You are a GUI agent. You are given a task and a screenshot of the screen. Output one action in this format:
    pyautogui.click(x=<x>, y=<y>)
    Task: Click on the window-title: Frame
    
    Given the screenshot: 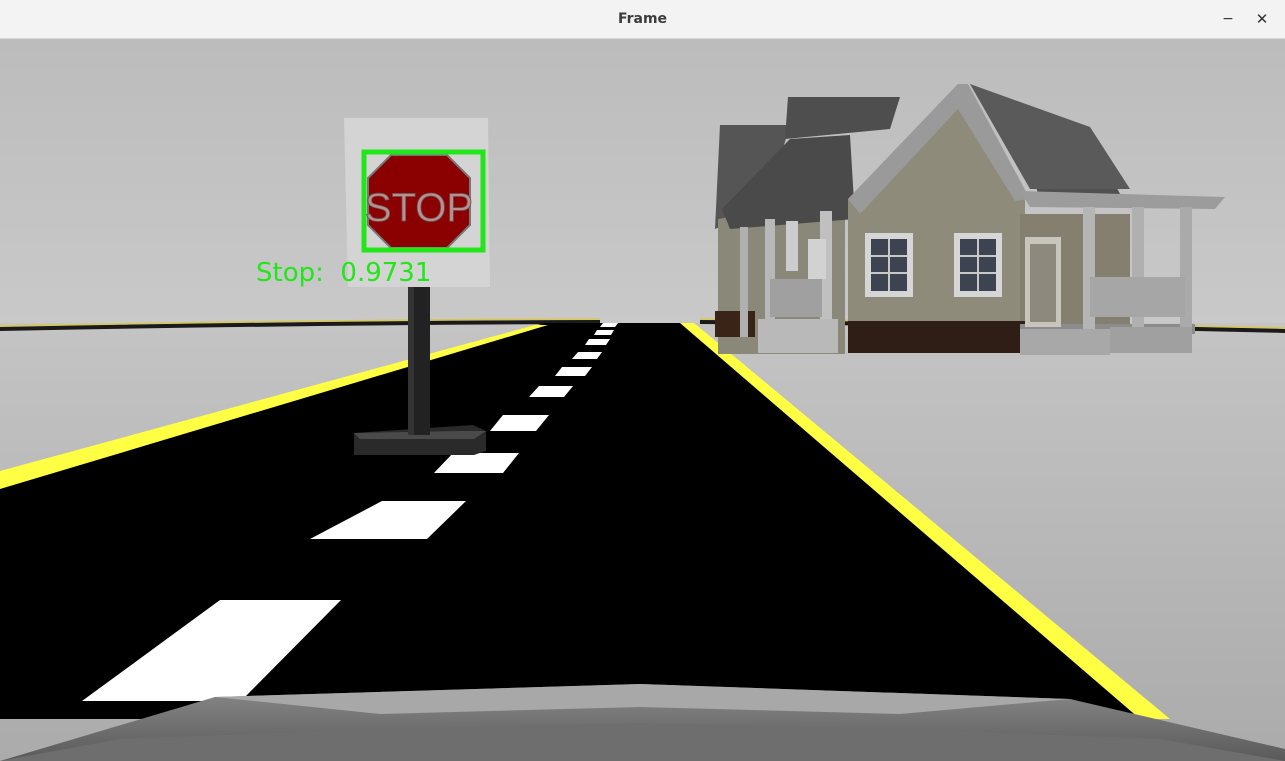 What is the action you would take?
    pyautogui.click(x=642, y=19)
    